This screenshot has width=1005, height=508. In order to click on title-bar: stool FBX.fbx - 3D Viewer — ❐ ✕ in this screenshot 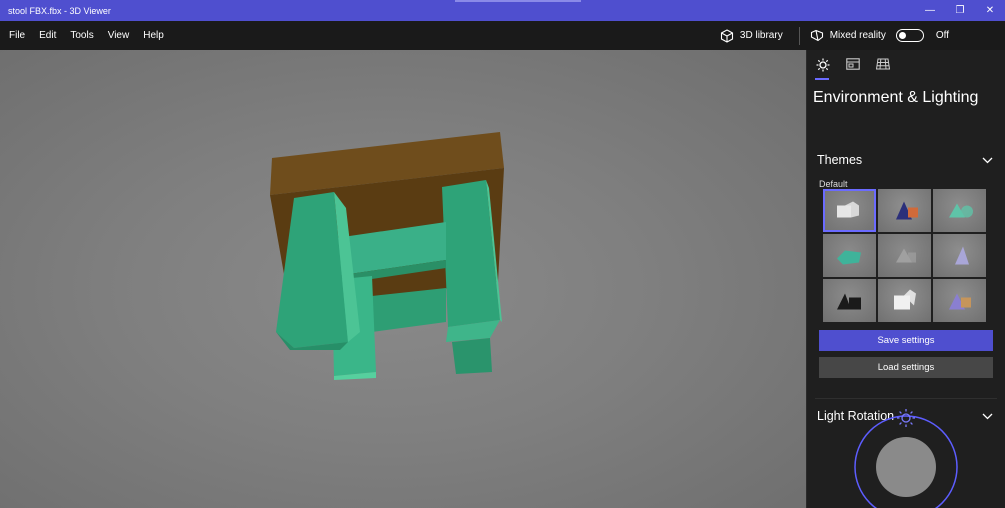, I will do `click(502, 10)`.